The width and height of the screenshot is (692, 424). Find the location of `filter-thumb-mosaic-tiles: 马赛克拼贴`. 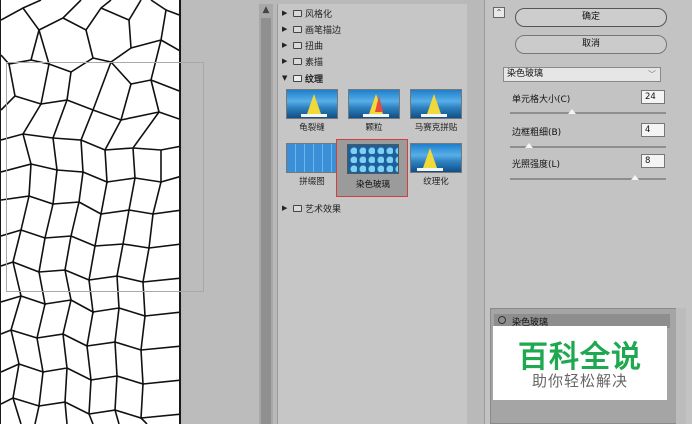

filter-thumb-mosaic-tiles: 马赛克拼贴 is located at coordinates (435, 112).